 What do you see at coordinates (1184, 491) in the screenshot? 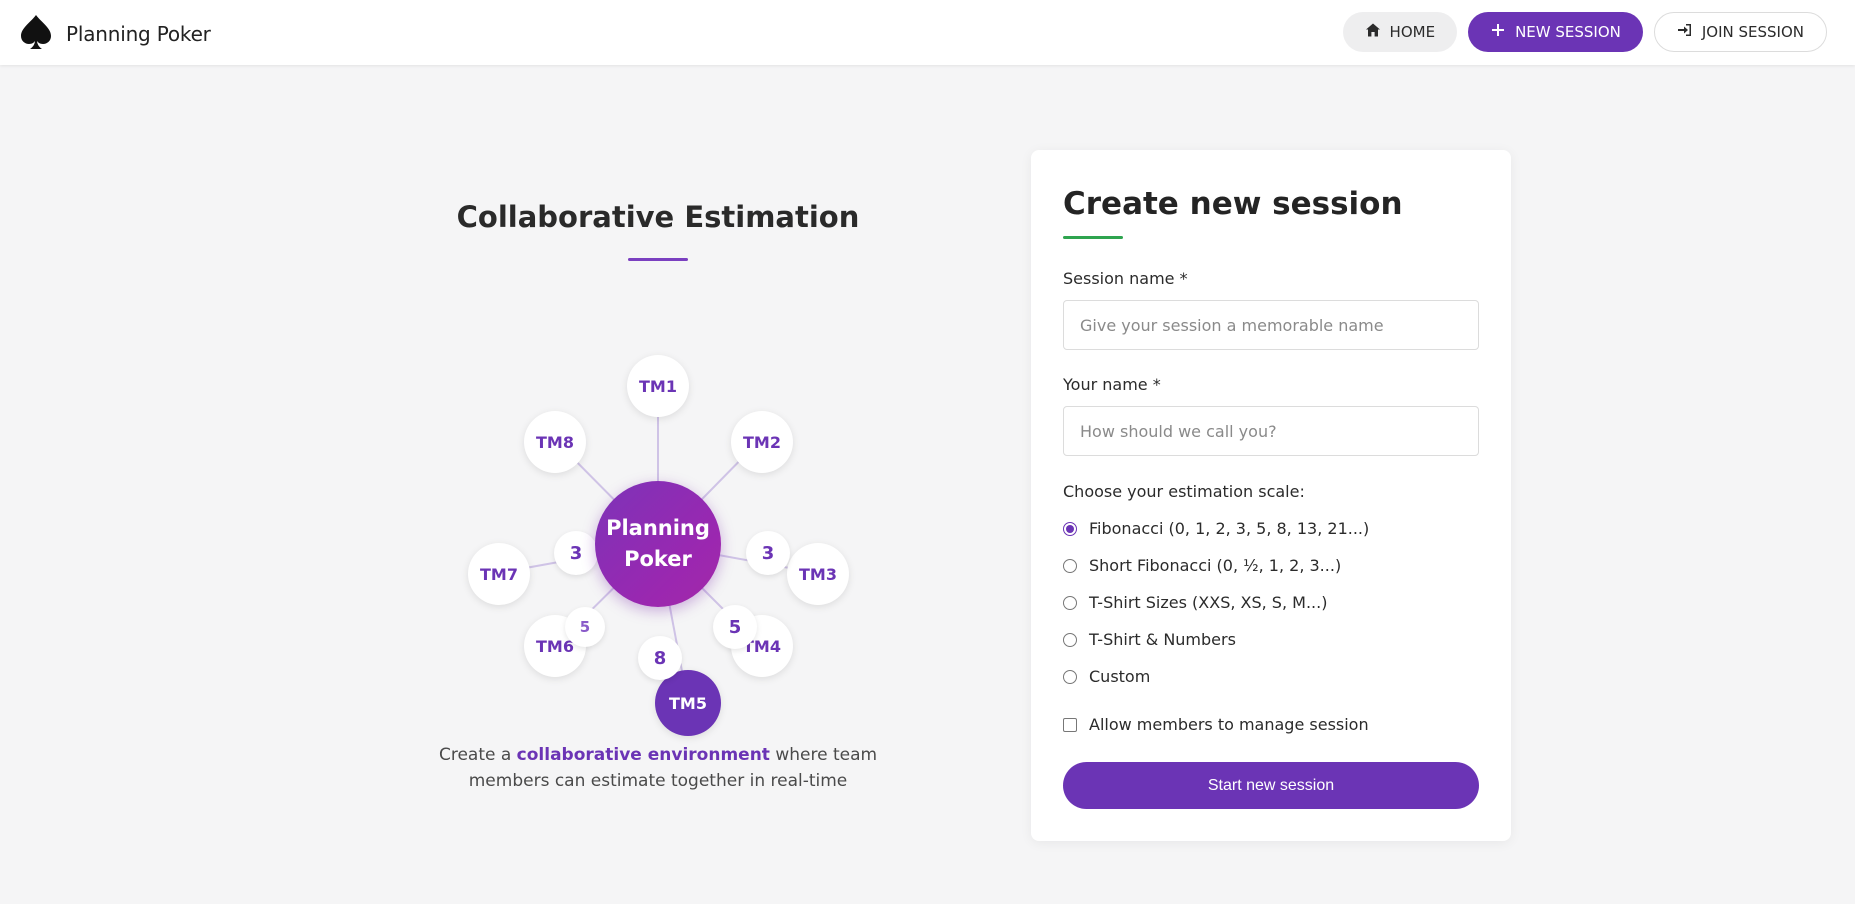
I see `scale-label: Choose your estimation scale:` at bounding box center [1184, 491].